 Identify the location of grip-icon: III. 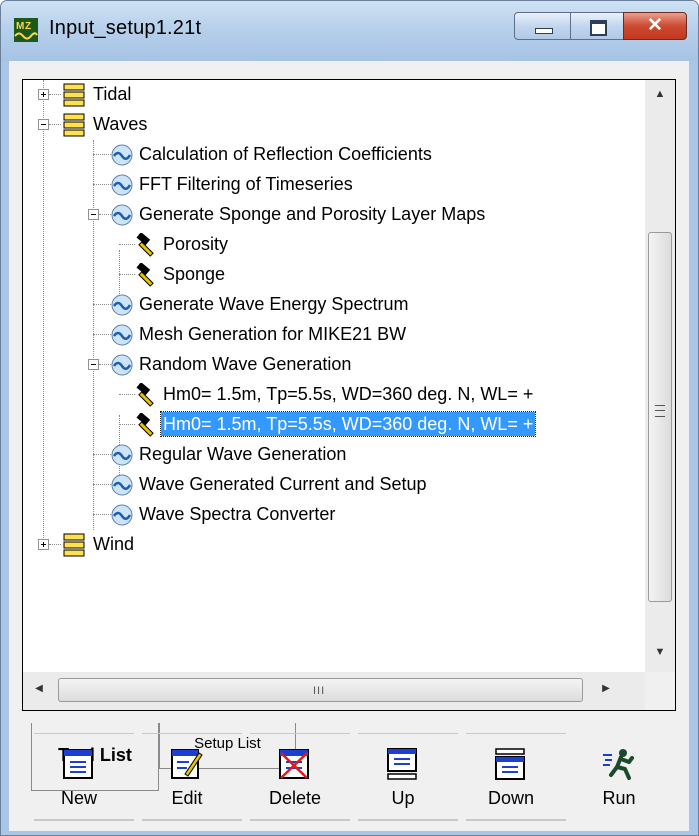
(319, 691).